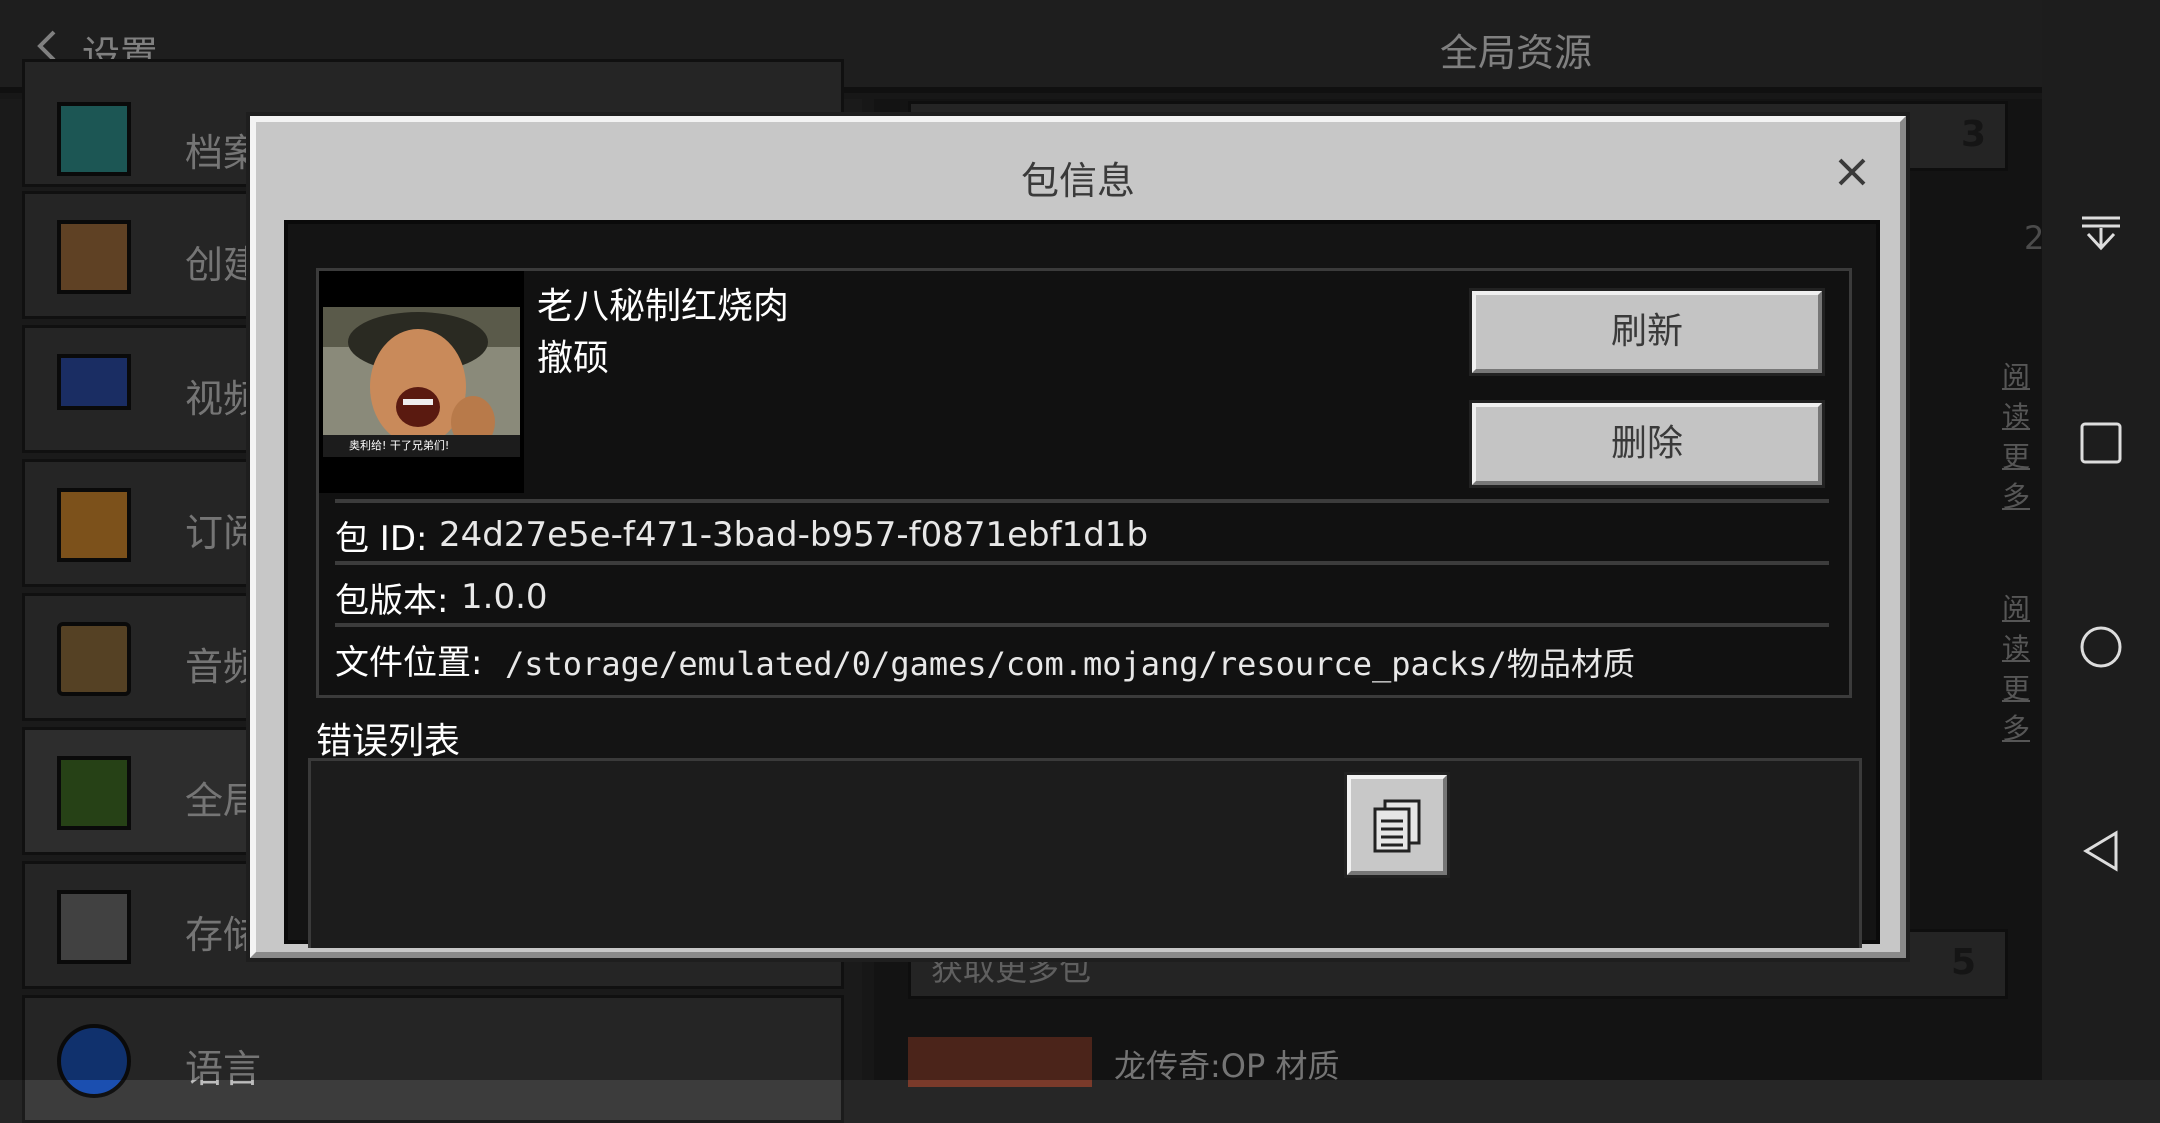 Image resolution: width=2160 pixels, height=1123 pixels. What do you see at coordinates (399, 445) in the screenshot?
I see `thumbnail-caption: 奥利给! 干了兄弟们!` at bounding box center [399, 445].